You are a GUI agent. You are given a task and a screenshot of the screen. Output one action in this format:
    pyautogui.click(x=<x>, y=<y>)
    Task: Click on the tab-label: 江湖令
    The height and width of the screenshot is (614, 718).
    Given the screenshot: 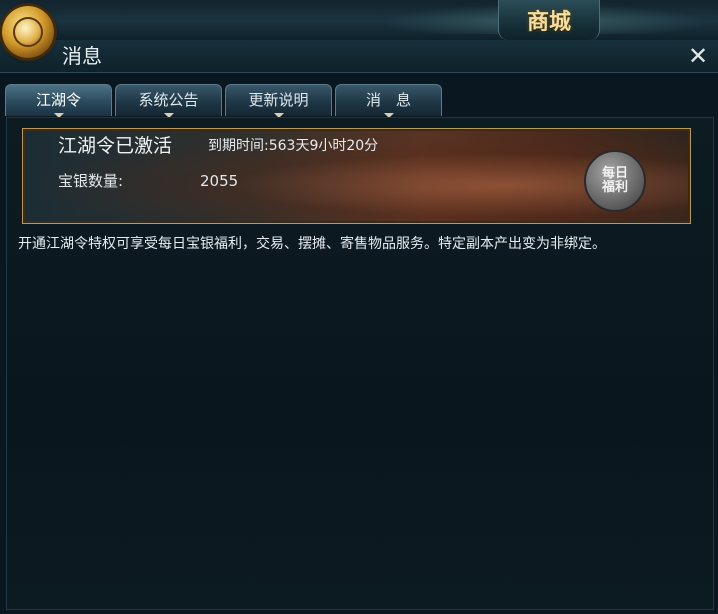 What is the action you would take?
    pyautogui.click(x=58, y=100)
    